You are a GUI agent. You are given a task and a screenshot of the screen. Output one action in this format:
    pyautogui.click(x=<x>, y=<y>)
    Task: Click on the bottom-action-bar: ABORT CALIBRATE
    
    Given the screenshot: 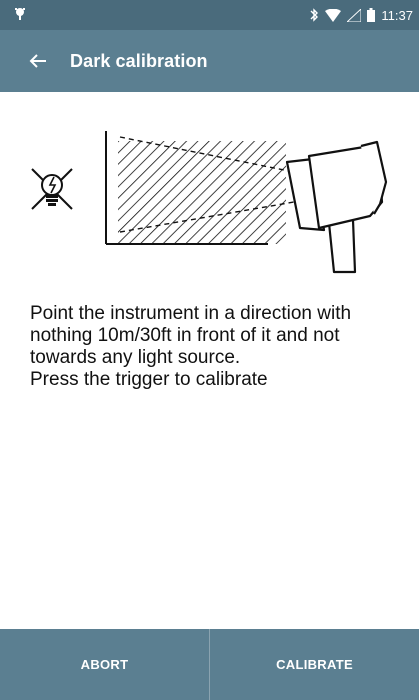 What is the action you would take?
    pyautogui.click(x=209, y=664)
    